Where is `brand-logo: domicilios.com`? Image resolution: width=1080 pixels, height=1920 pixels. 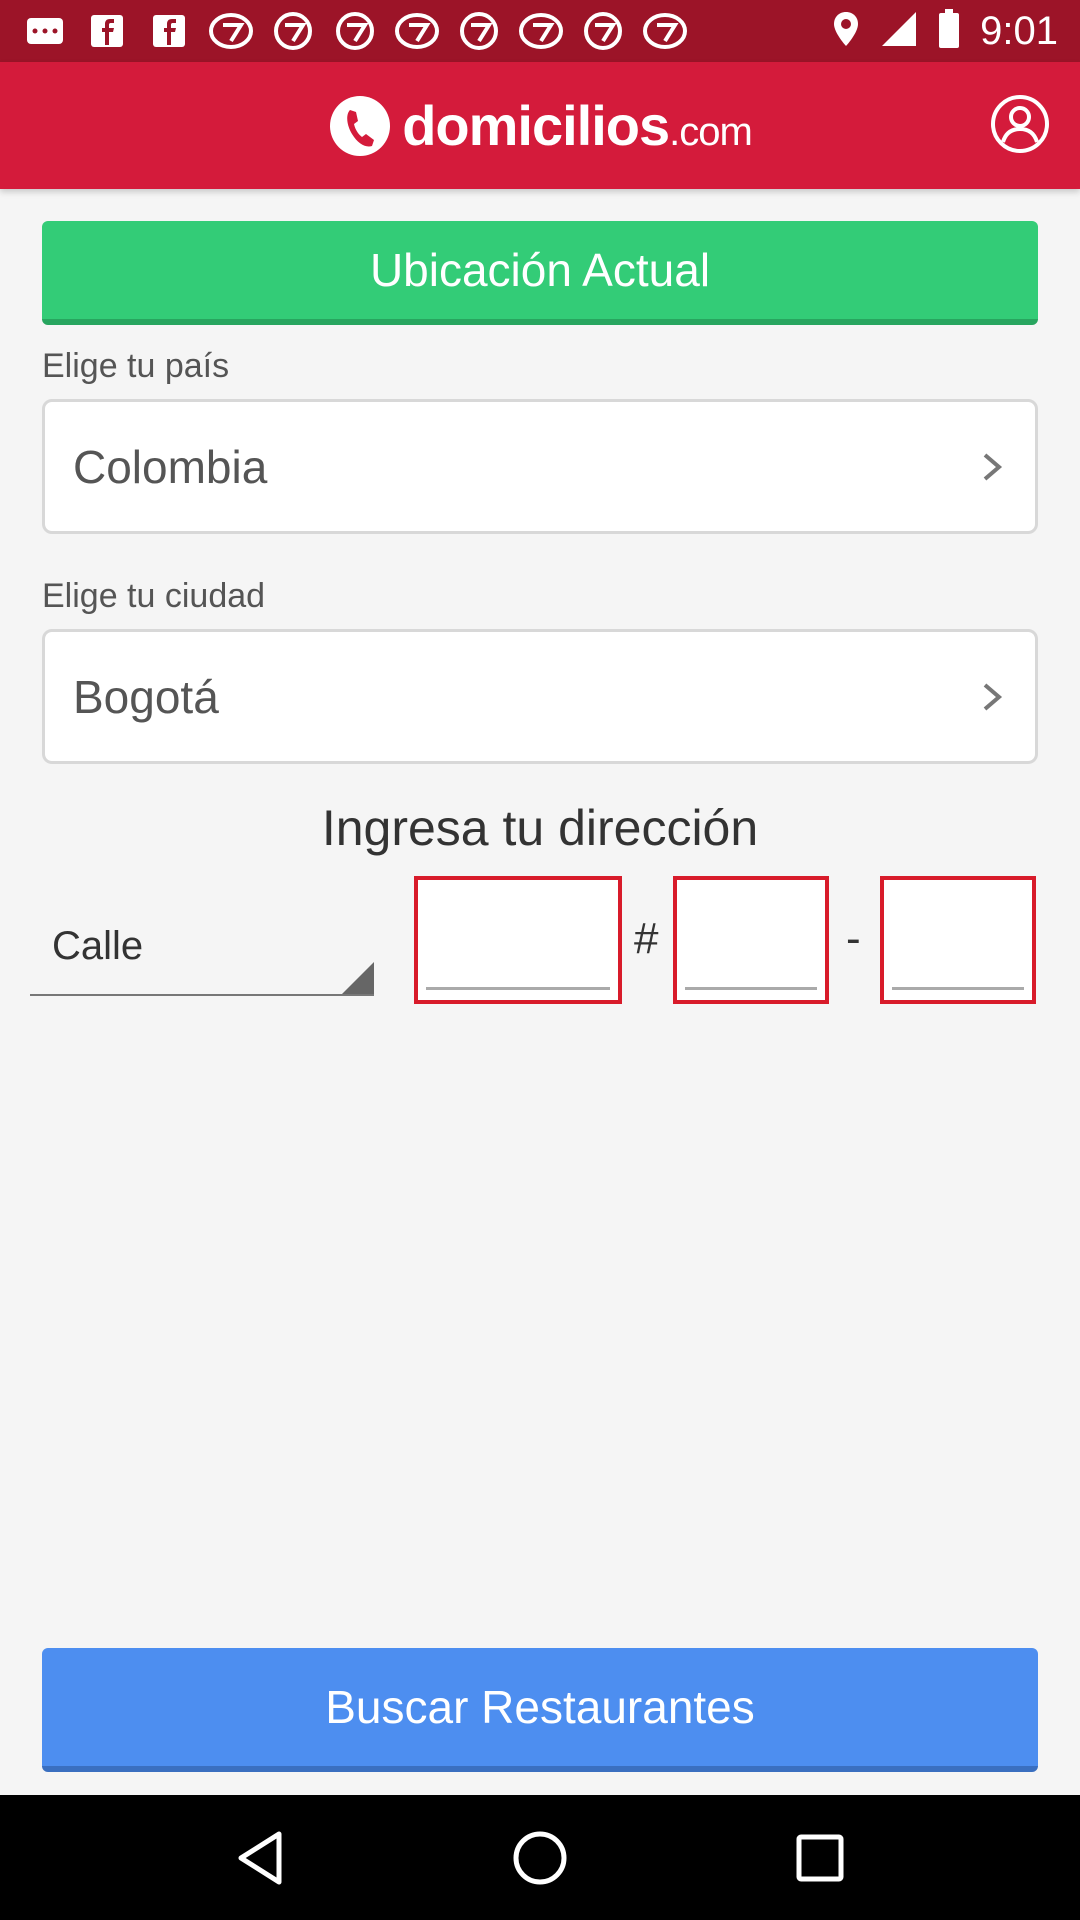
brand-logo: domicilios.com is located at coordinates (540, 125).